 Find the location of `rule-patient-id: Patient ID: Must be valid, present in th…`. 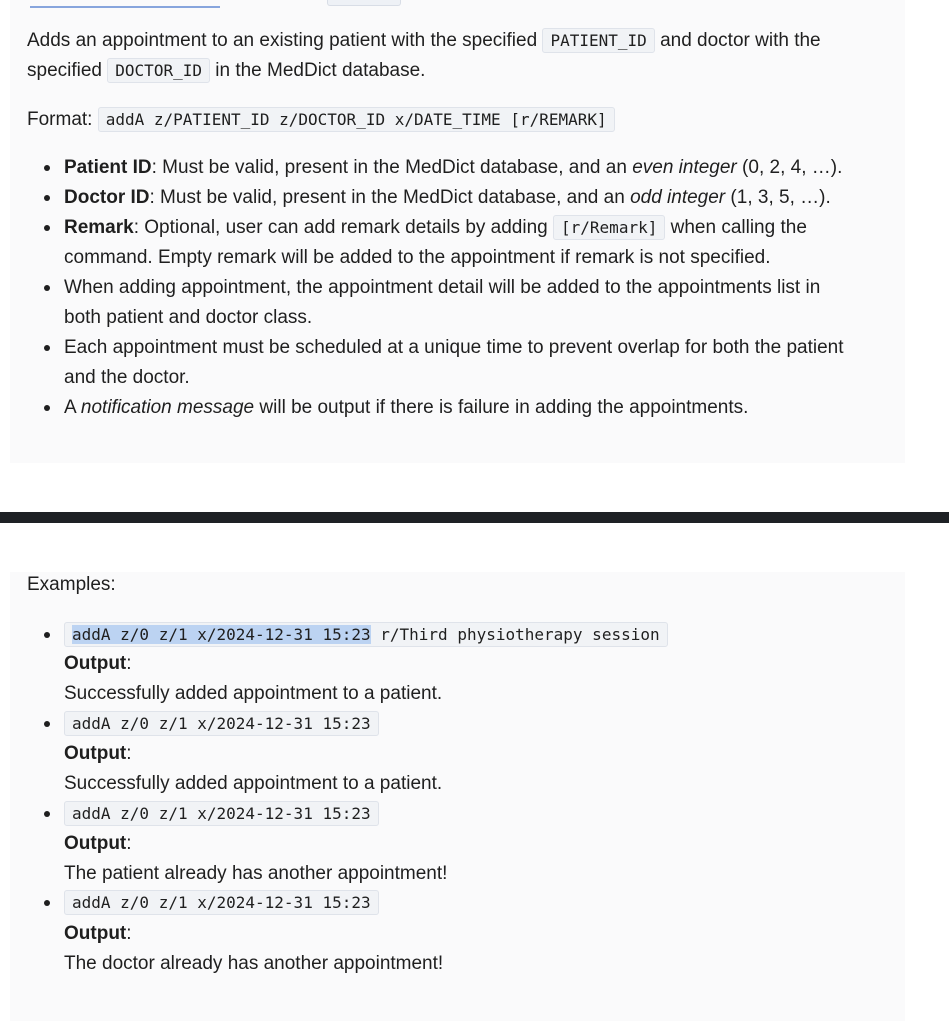

rule-patient-id: Patient ID: Must be valid, present in th… is located at coordinates (453, 167).